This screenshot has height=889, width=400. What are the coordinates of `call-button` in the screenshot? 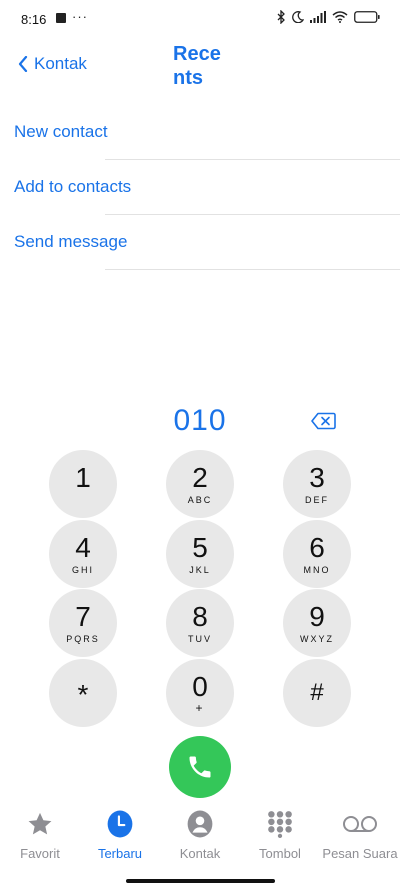 It's located at (200, 767).